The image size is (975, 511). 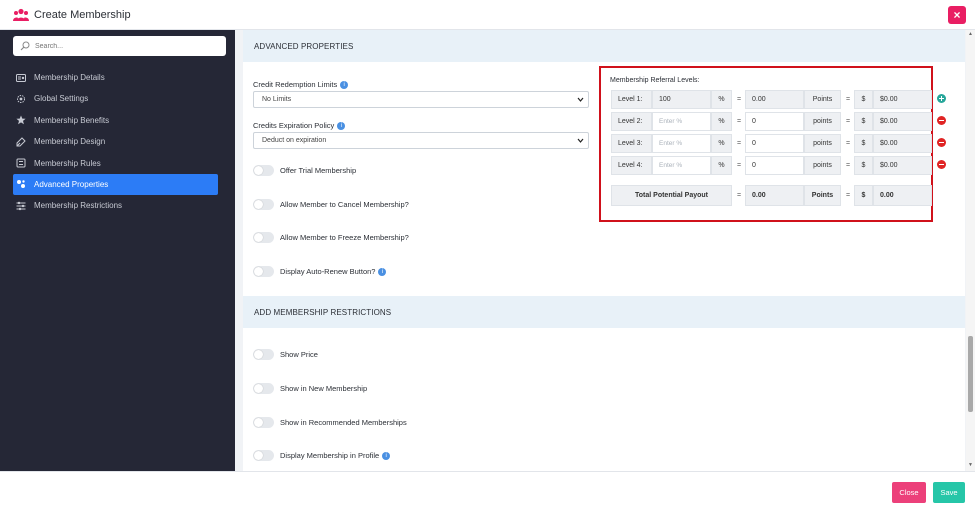 What do you see at coordinates (82, 14) in the screenshot?
I see `modal-title: Create Membership` at bounding box center [82, 14].